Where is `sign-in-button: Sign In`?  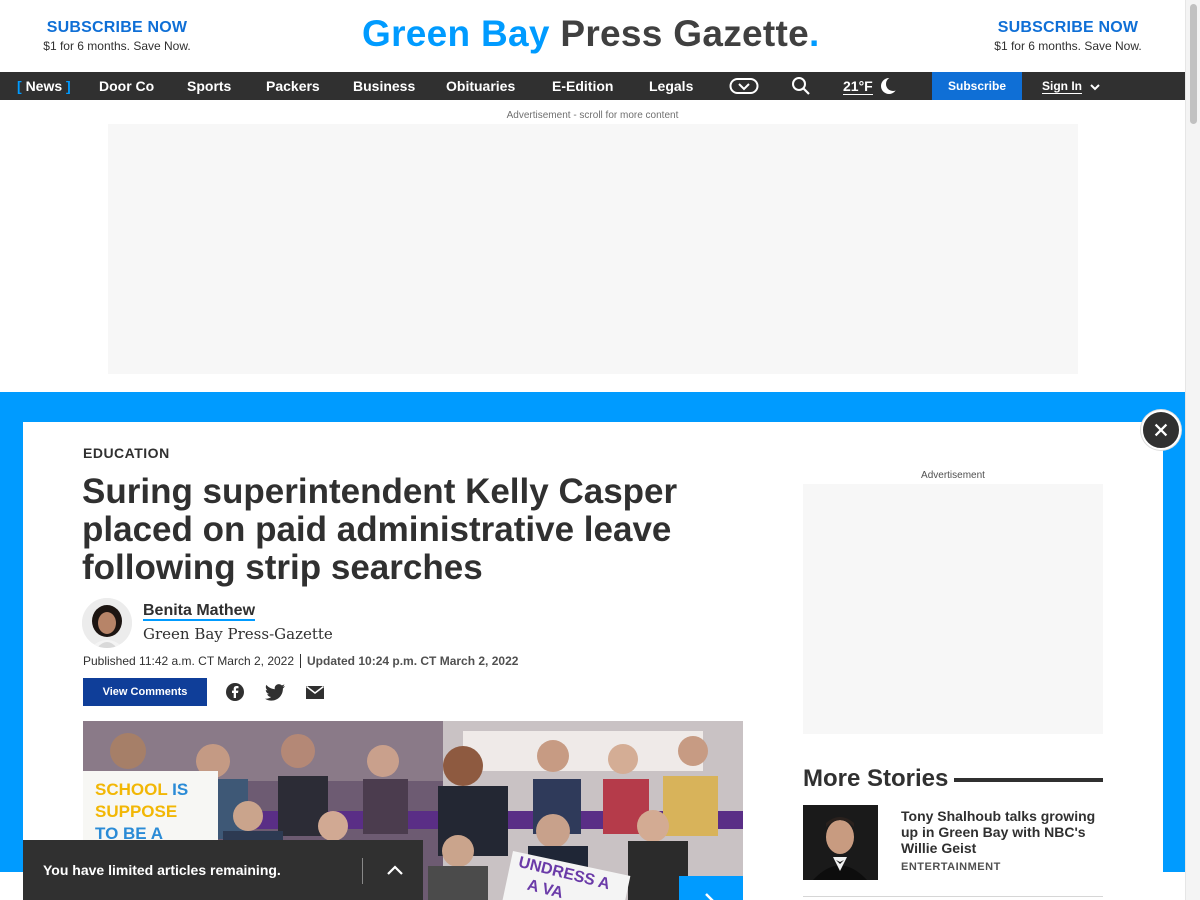
sign-in-button: Sign In is located at coordinates (1071, 86).